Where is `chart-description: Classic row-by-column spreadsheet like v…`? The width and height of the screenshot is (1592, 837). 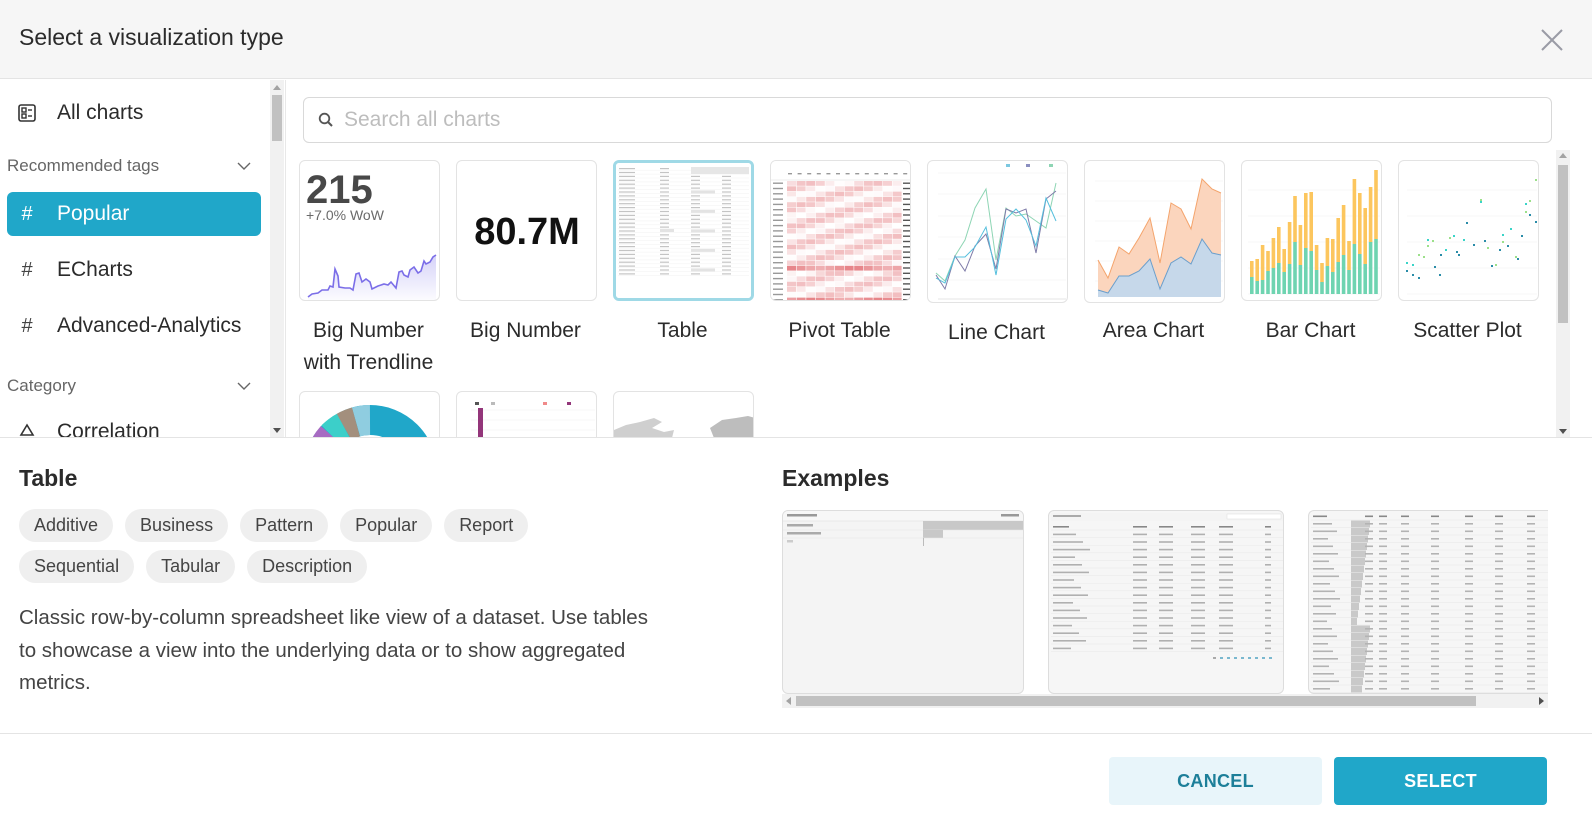 chart-description: Classic row-by-column spreadsheet like v… is located at coordinates (333, 650).